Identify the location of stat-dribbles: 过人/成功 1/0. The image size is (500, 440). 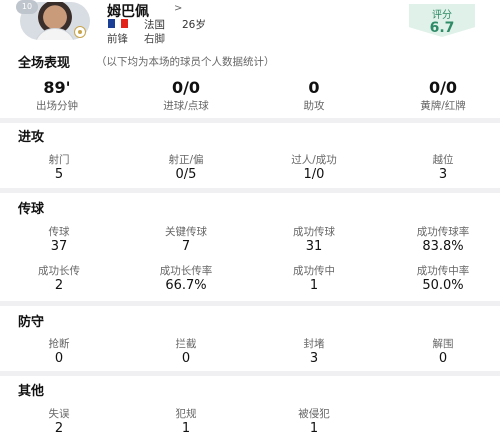
(314, 167).